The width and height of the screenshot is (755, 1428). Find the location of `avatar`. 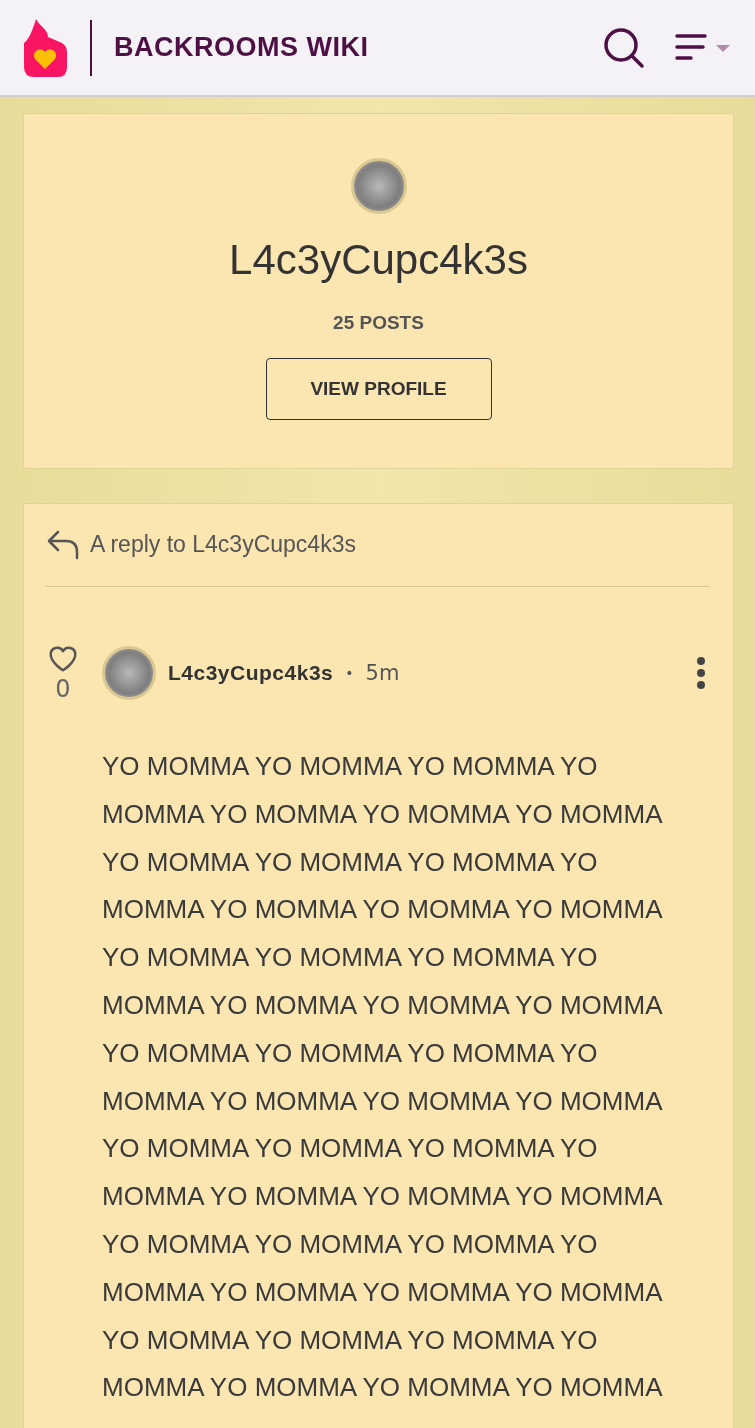

avatar is located at coordinates (129, 673).